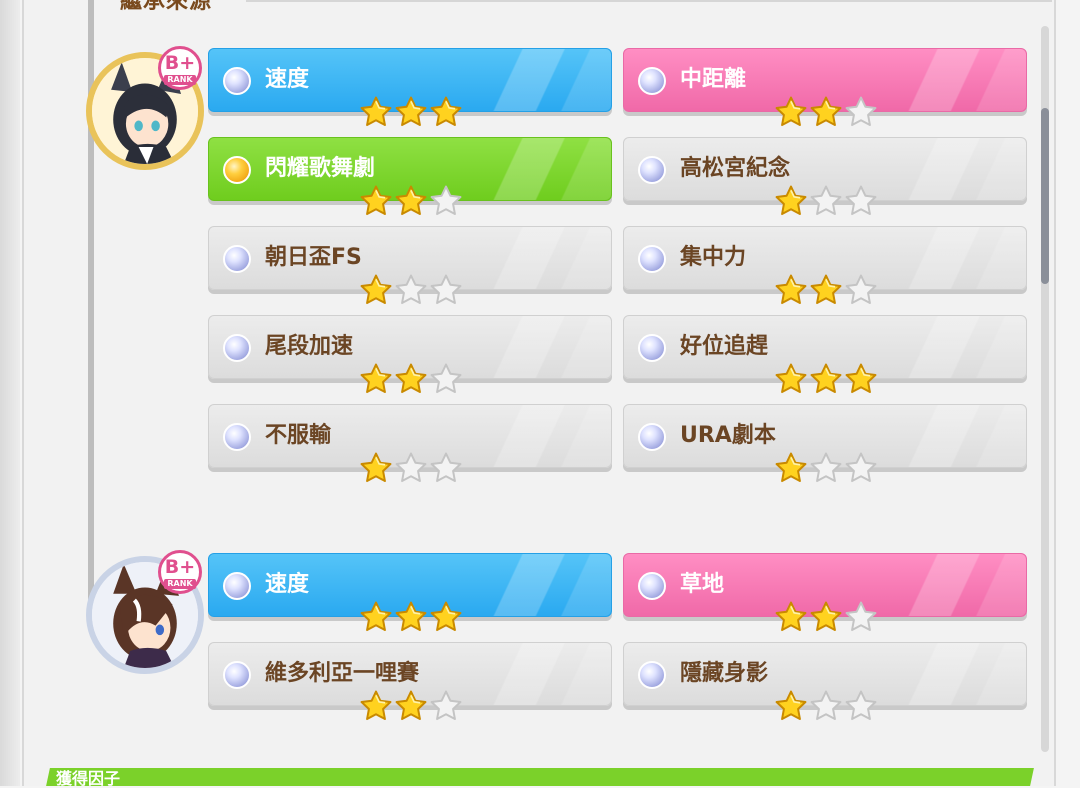 This screenshot has height=788, width=1080. Describe the element at coordinates (180, 63) in the screenshot. I see `rank-value: B+` at that location.